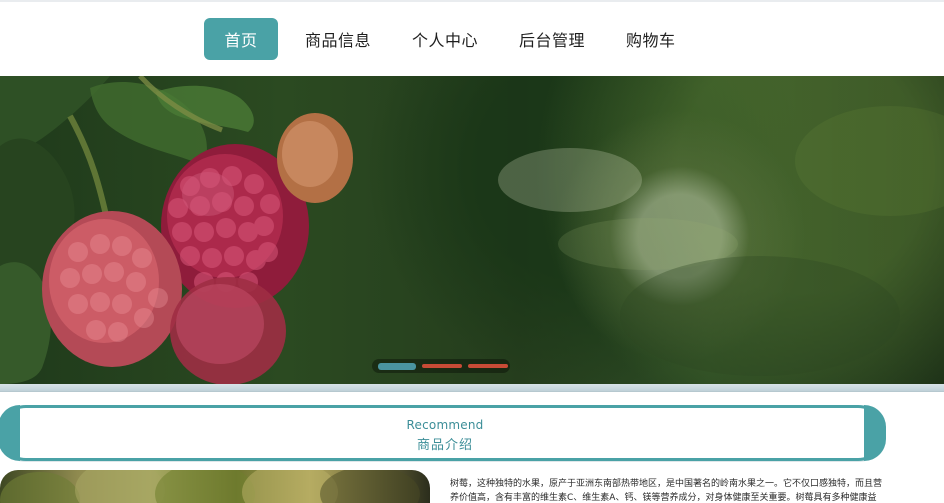 This screenshot has height=503, width=944. Describe the element at coordinates (241, 39) in the screenshot. I see `nav-home: 首页` at that location.